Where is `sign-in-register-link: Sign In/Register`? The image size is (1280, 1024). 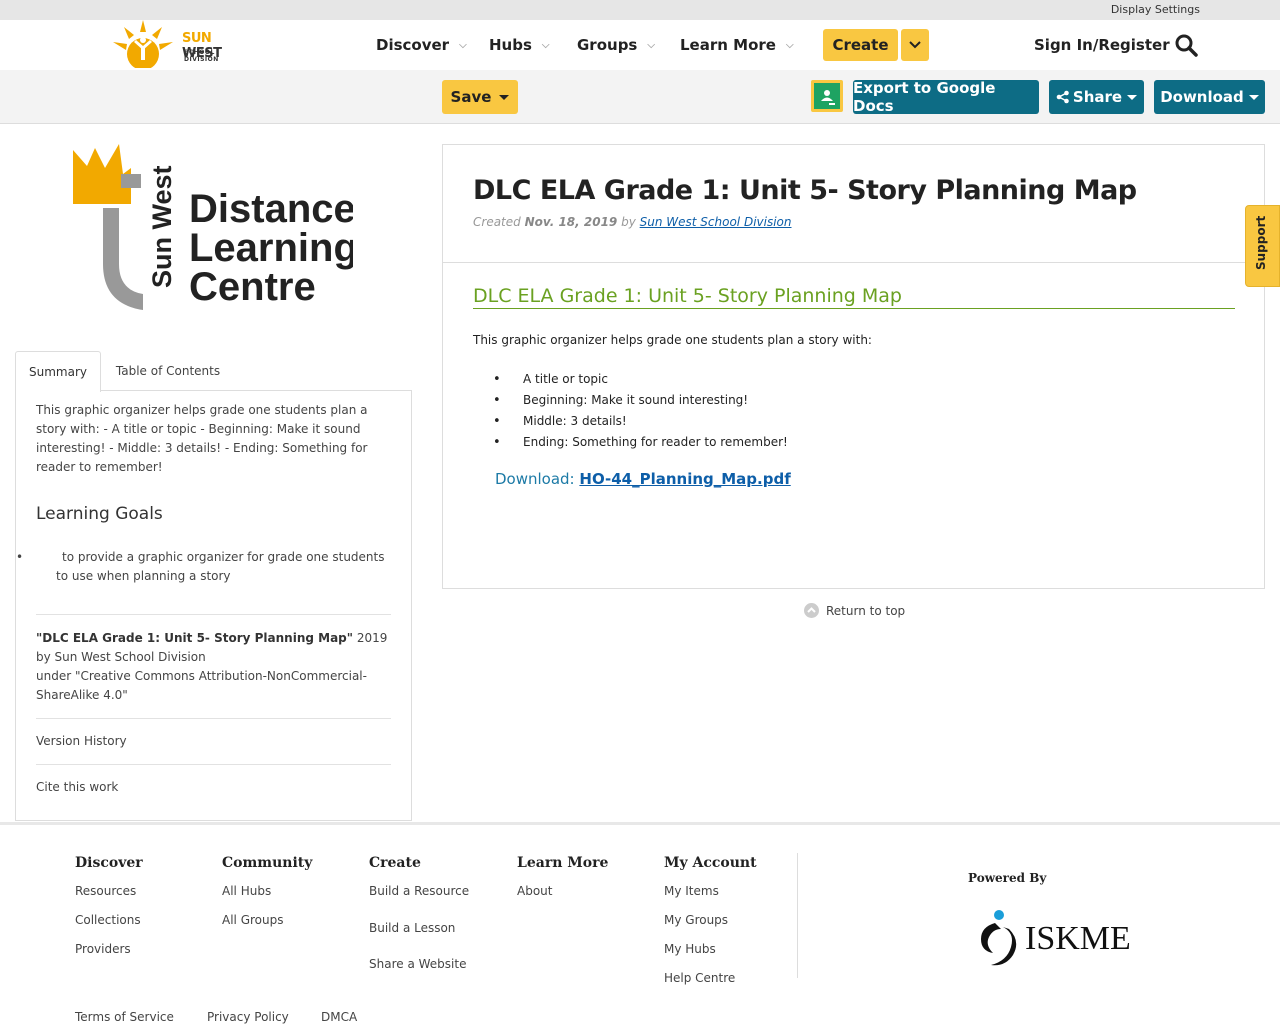 sign-in-register-link: Sign In/Register is located at coordinates (1102, 45).